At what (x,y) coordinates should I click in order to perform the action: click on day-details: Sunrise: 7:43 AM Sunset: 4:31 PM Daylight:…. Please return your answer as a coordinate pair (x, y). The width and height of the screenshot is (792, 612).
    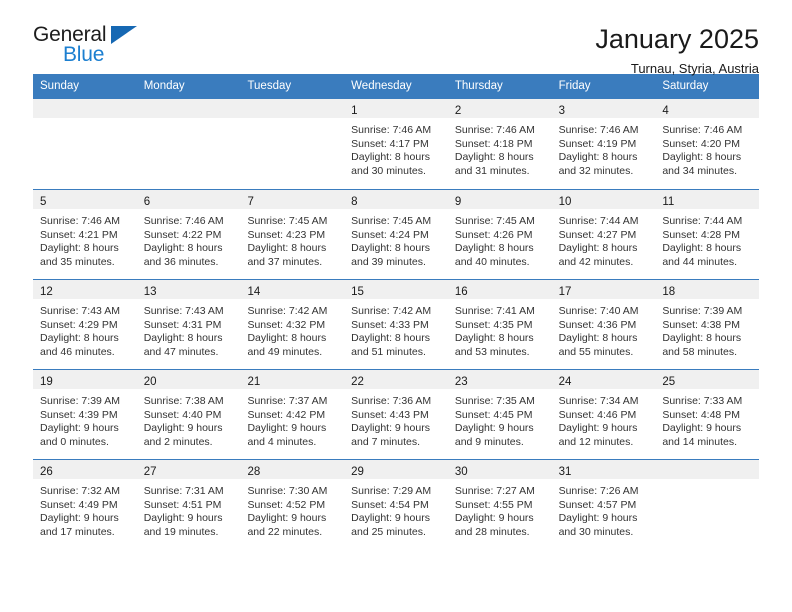
    Looking at the image, I should click on (189, 329).